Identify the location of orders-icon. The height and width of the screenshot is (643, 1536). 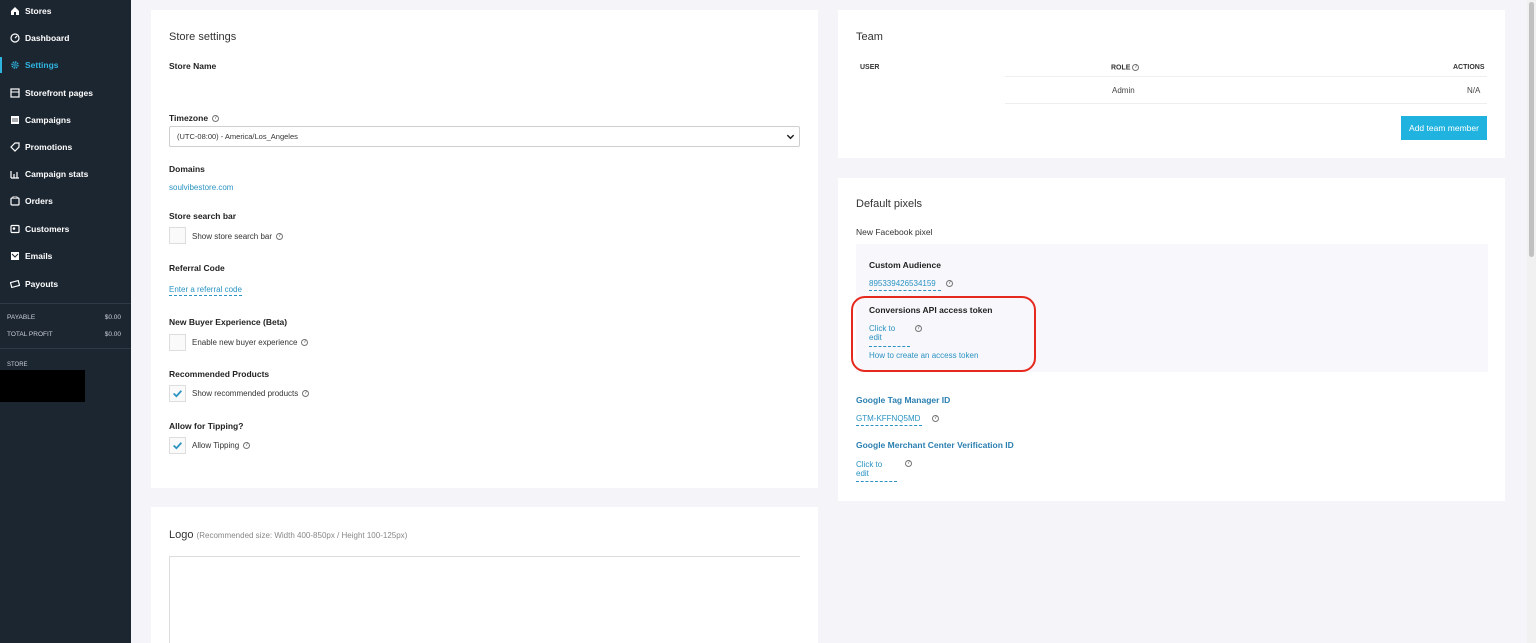
(15, 201).